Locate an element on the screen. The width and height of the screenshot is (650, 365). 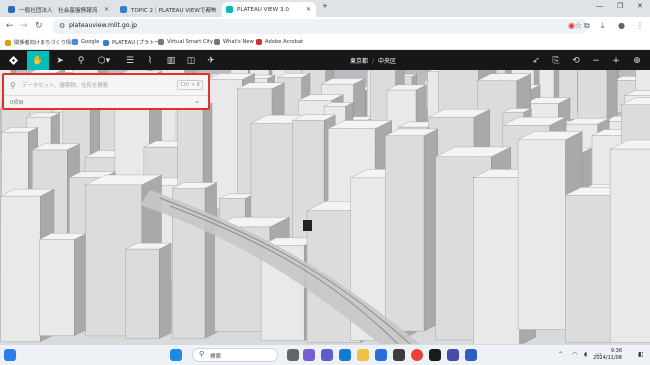
download-icon: ⤓ is located at coordinates (603, 26).